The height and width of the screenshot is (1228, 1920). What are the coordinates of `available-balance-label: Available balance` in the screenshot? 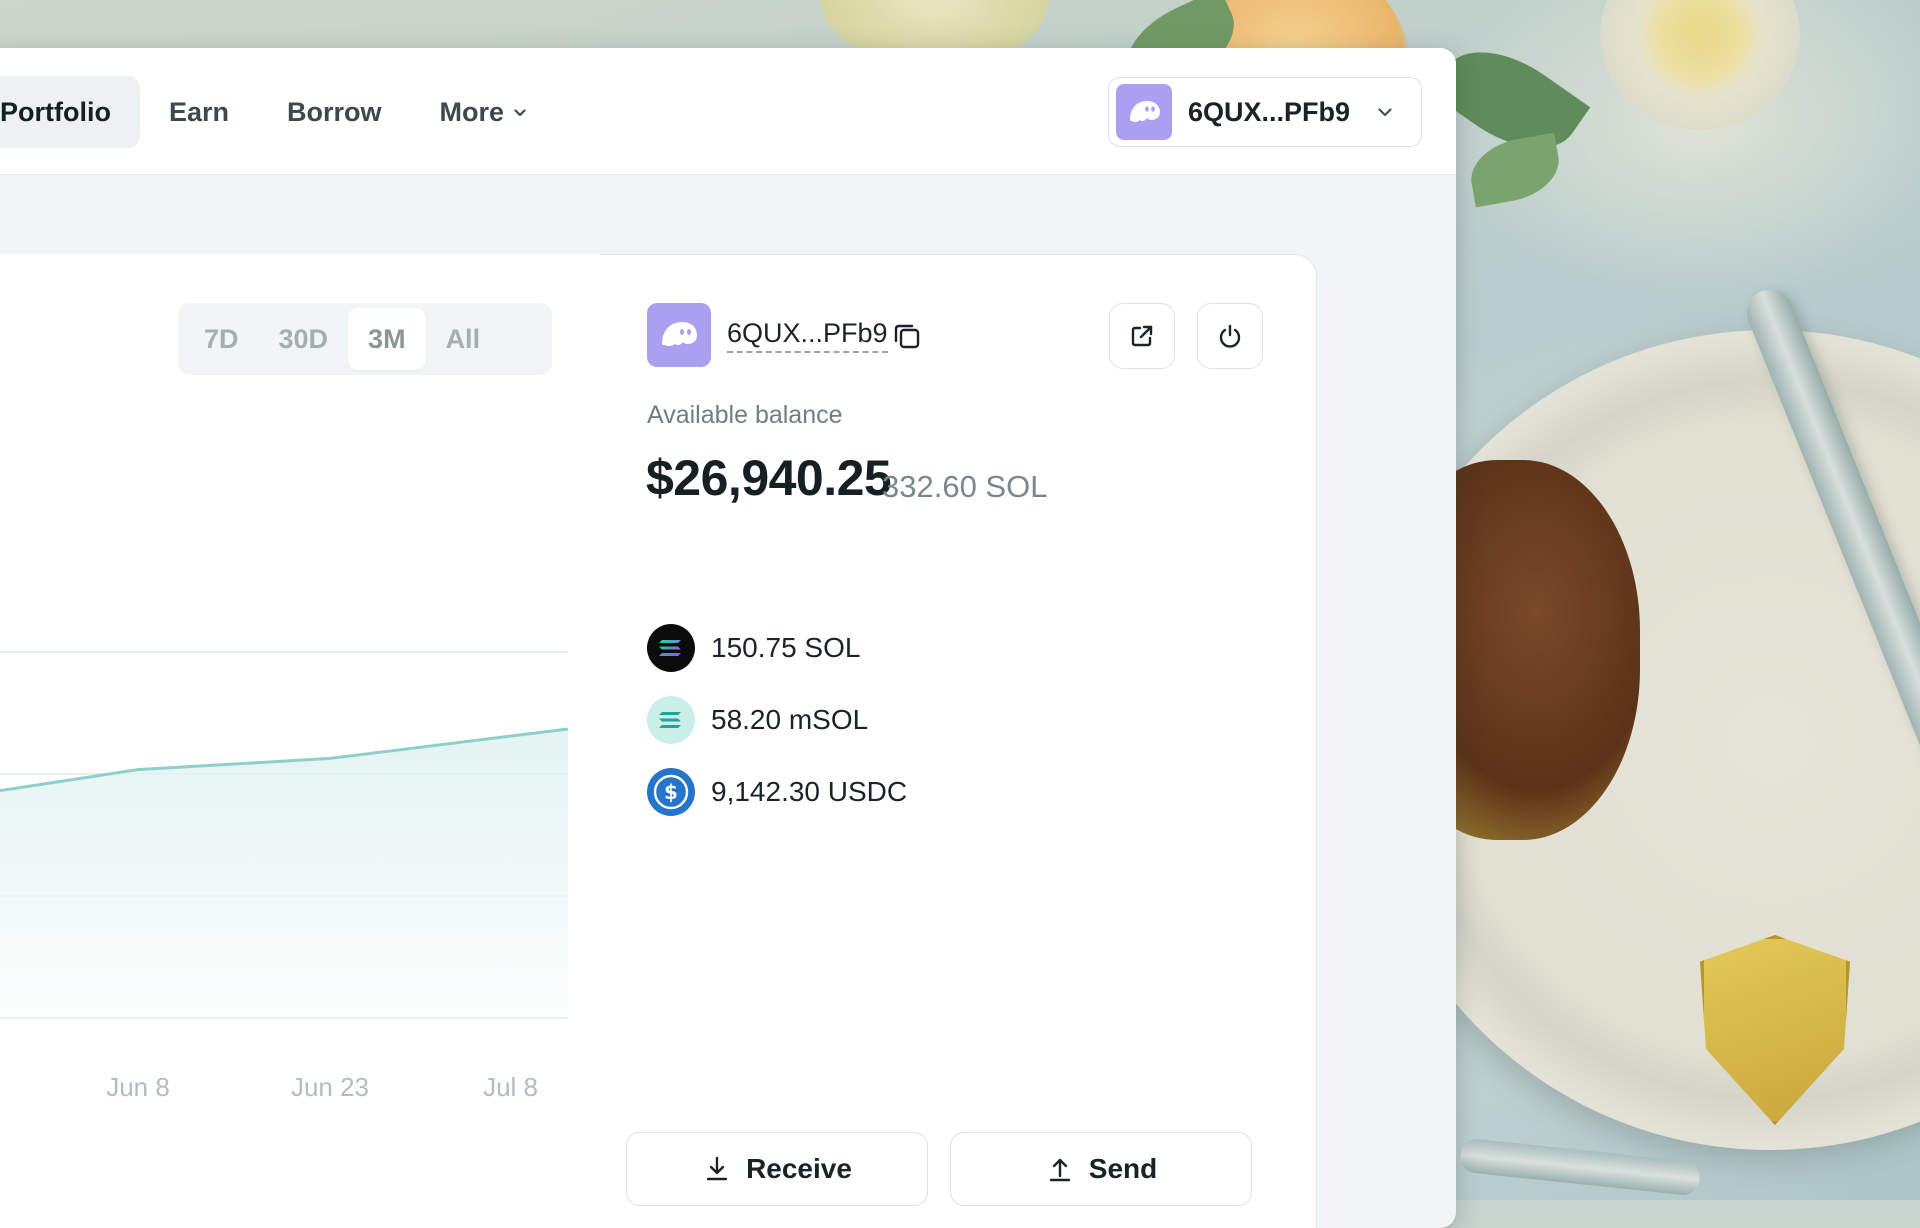 It's located at (745, 415).